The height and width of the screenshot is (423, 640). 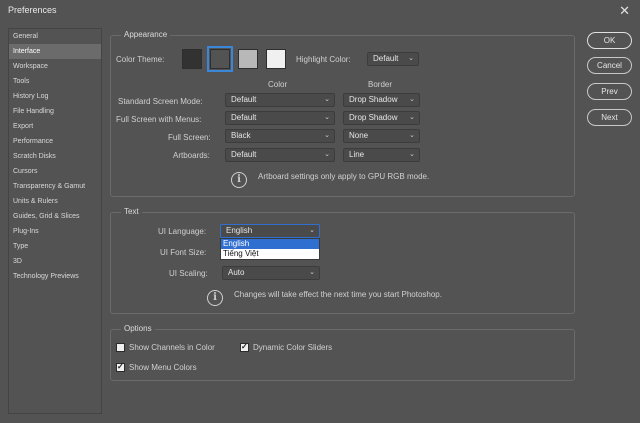 What do you see at coordinates (120, 347) in the screenshot?
I see `show-channels-in-color-checkbox` at bounding box center [120, 347].